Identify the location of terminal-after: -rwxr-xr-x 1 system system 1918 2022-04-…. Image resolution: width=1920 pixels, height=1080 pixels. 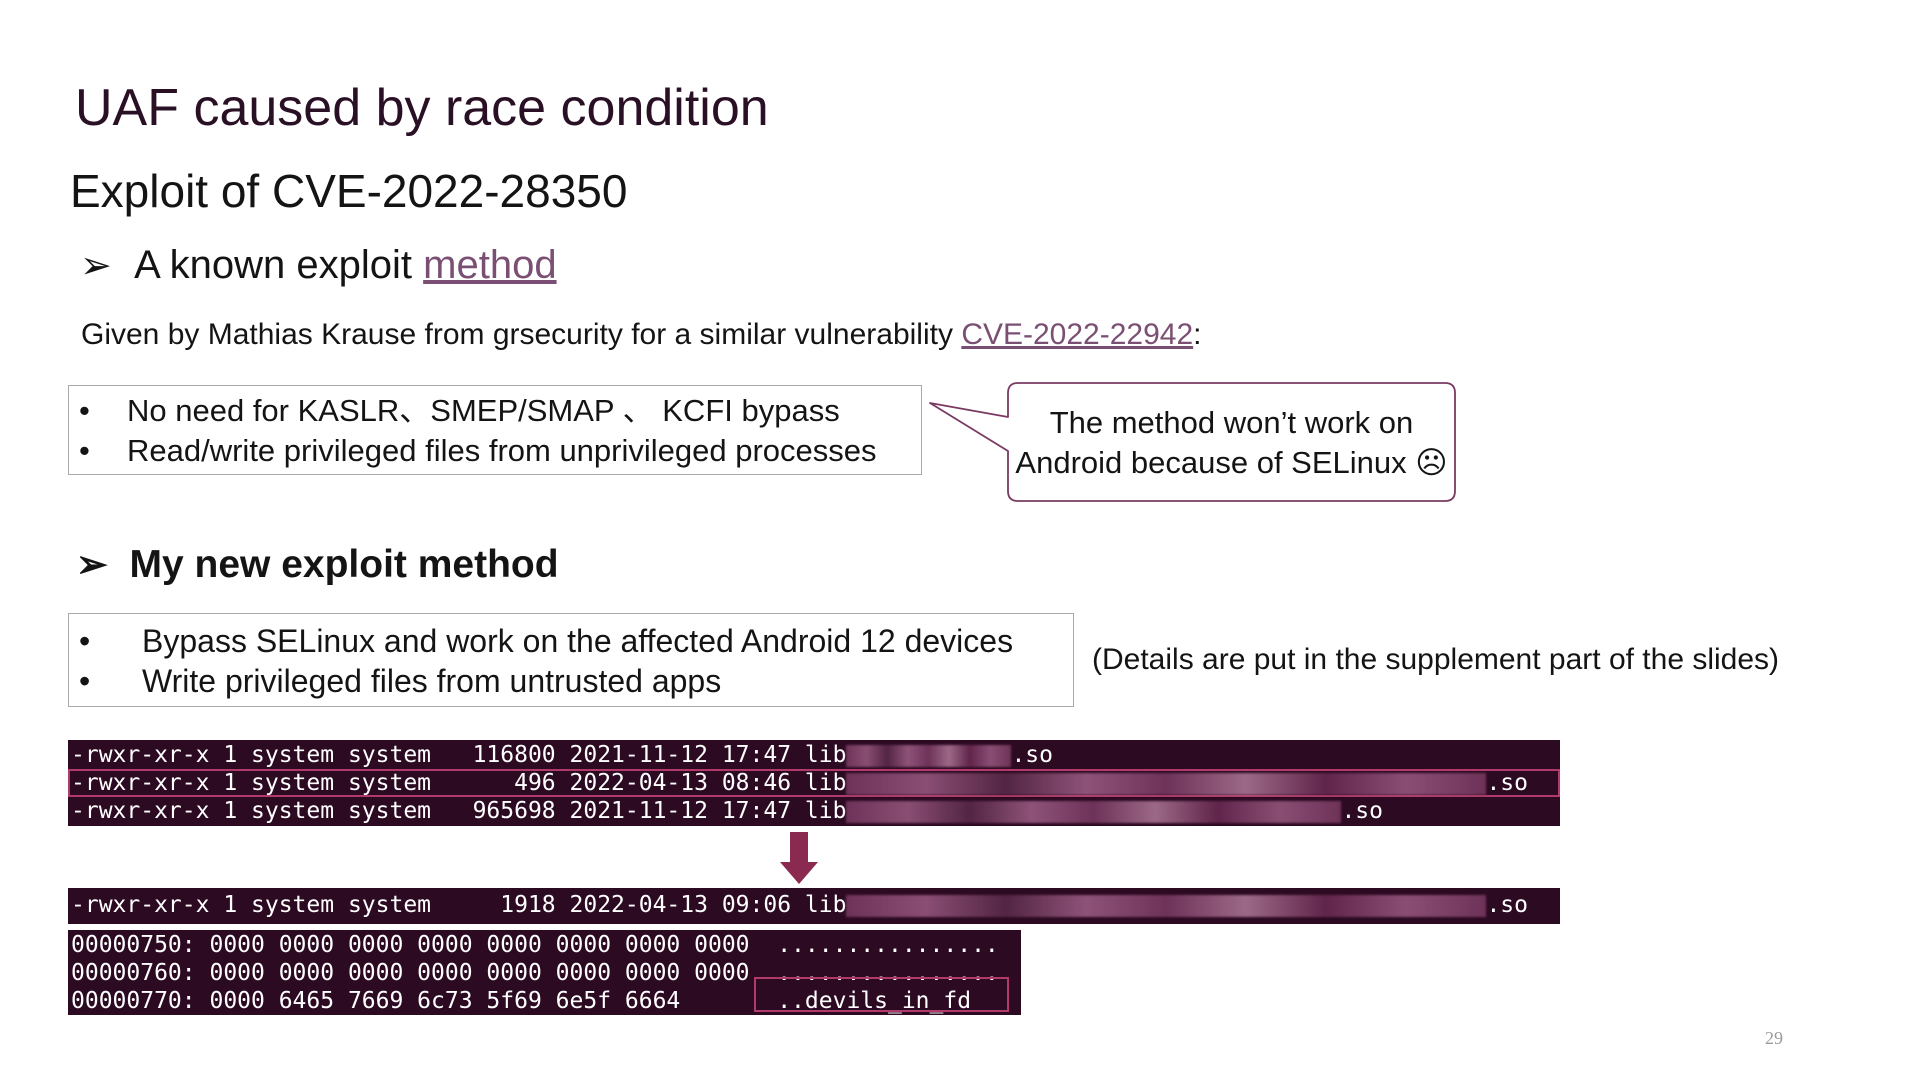
(814, 906).